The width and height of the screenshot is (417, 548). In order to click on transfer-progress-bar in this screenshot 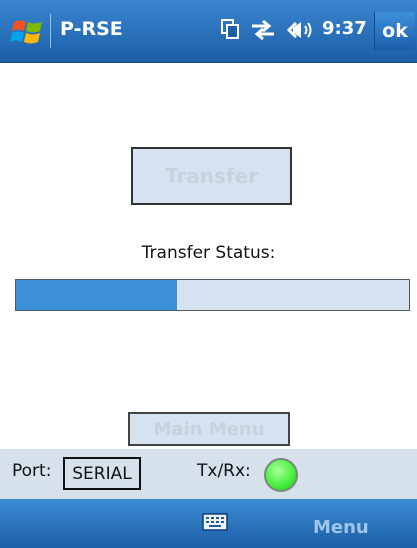, I will do `click(212, 295)`.